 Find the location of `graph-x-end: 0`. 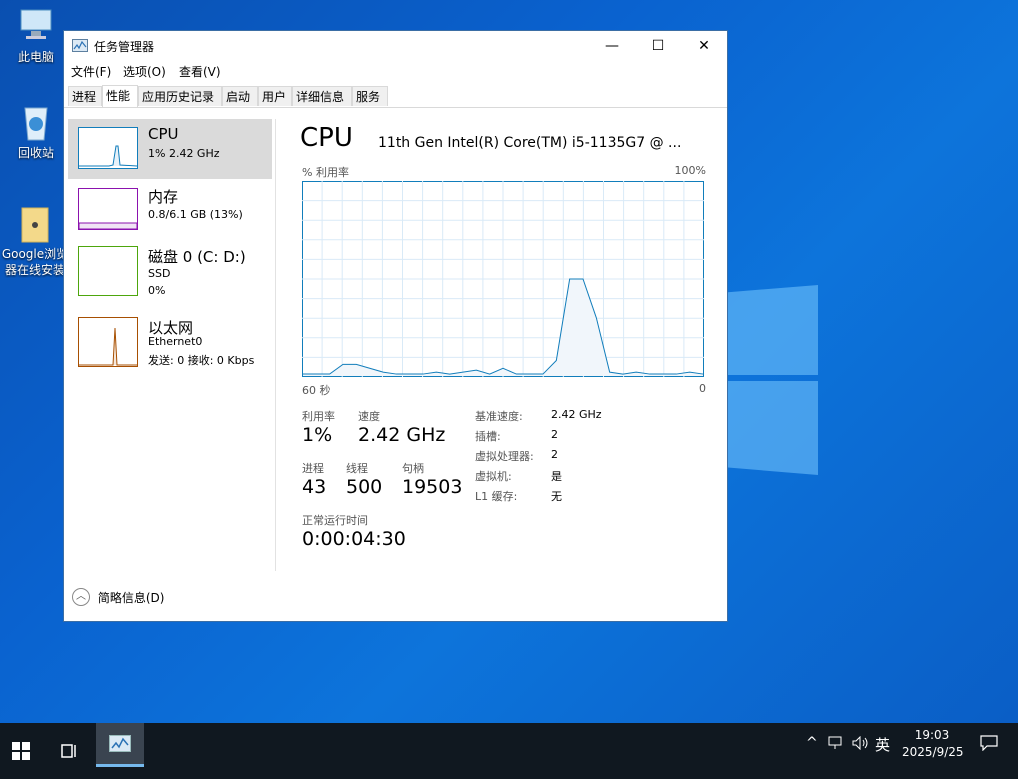

graph-x-end: 0 is located at coordinates (702, 388).